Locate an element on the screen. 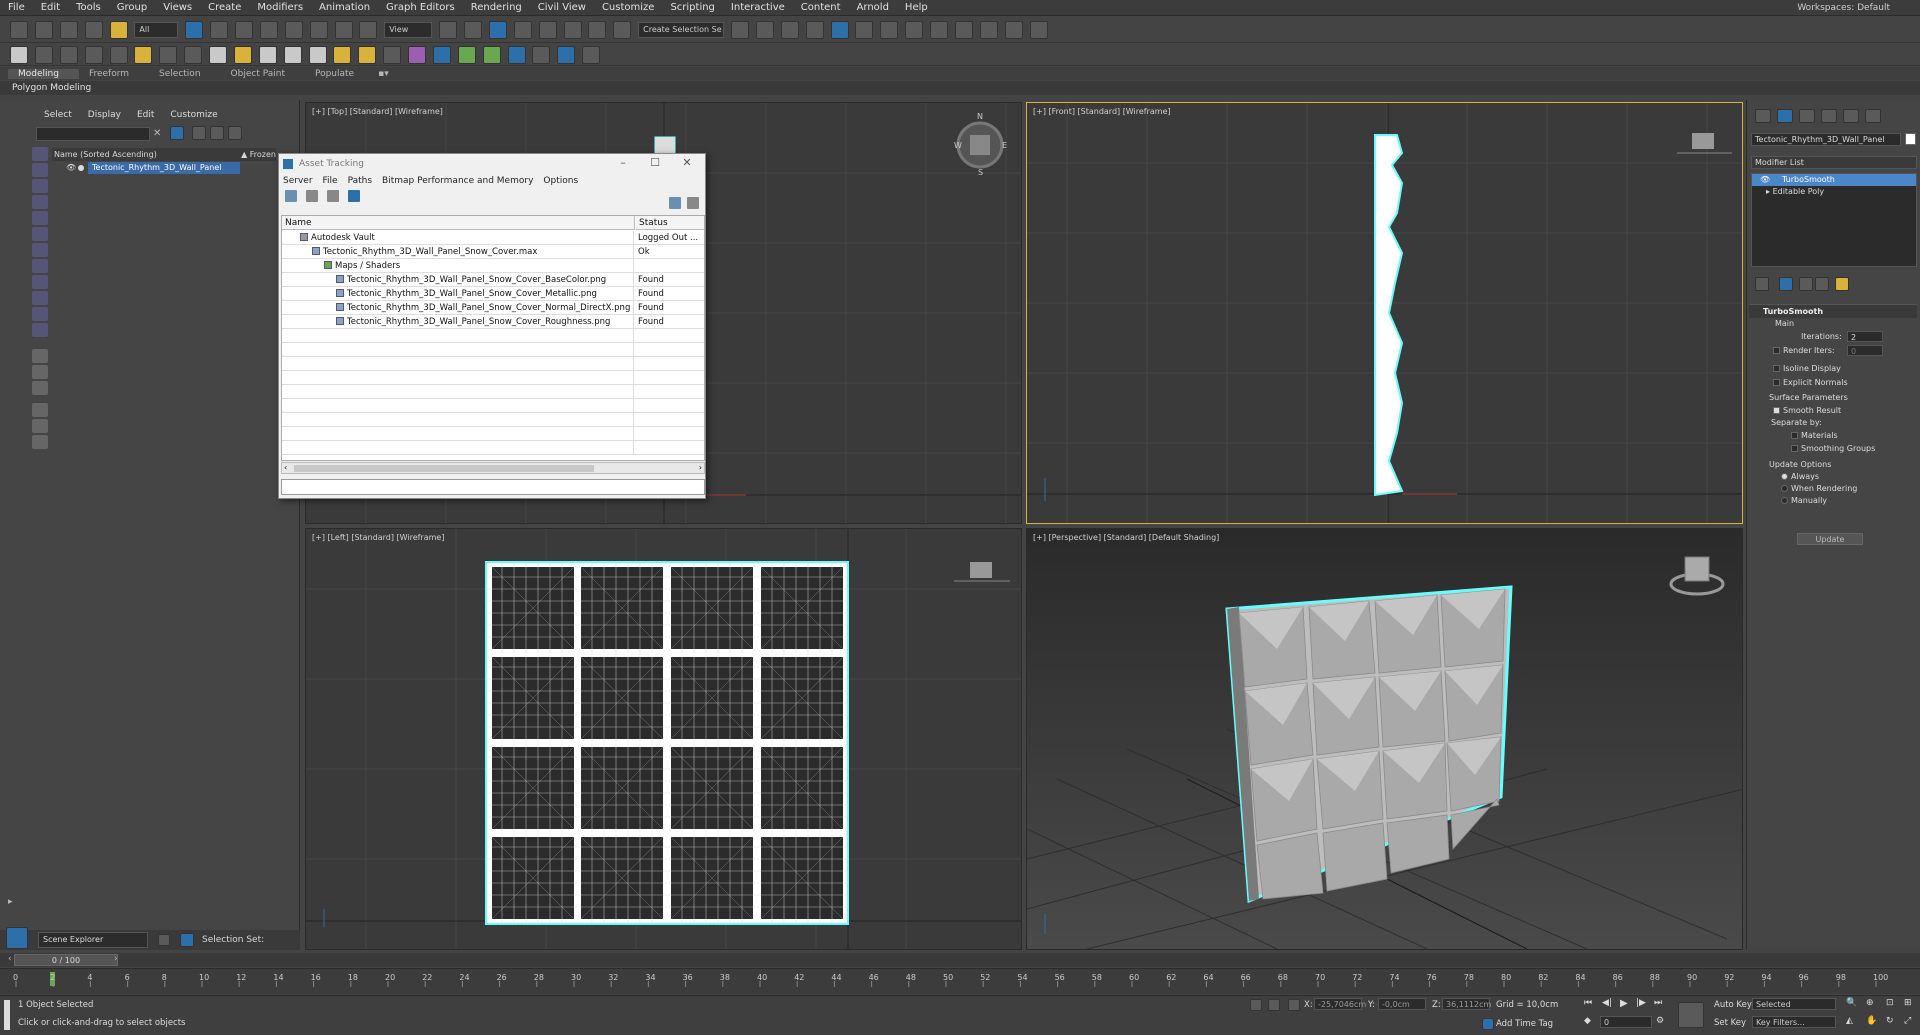 This screenshot has width=1920, height=1035. mirror-icon is located at coordinates (740, 30).